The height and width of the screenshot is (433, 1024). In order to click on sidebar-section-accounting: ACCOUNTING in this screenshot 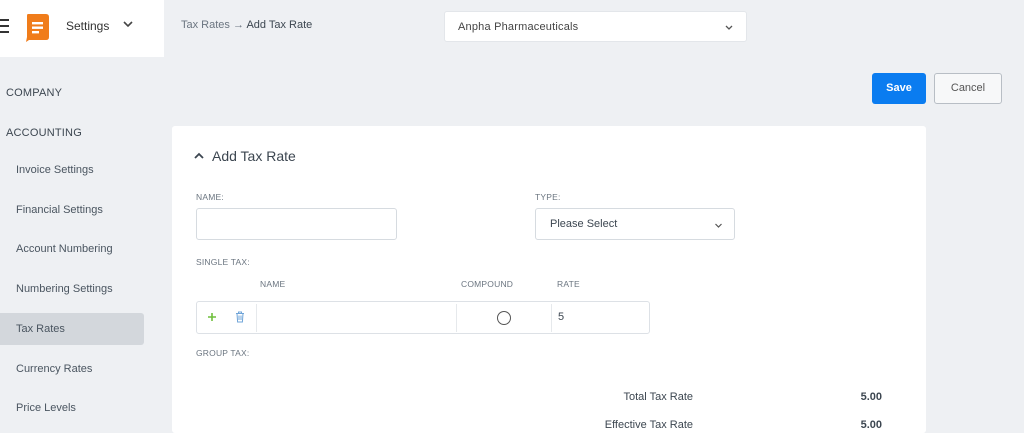, I will do `click(44, 133)`.